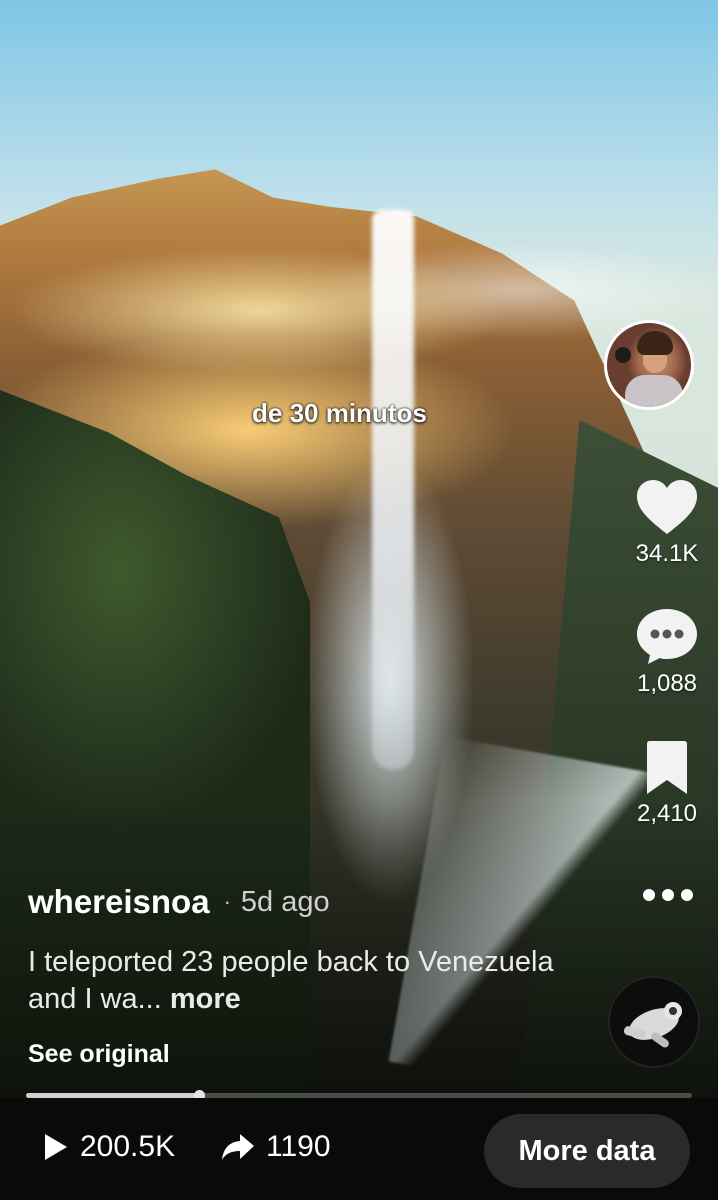  I want to click on views-stat: 200.5K, so click(108, 1147).